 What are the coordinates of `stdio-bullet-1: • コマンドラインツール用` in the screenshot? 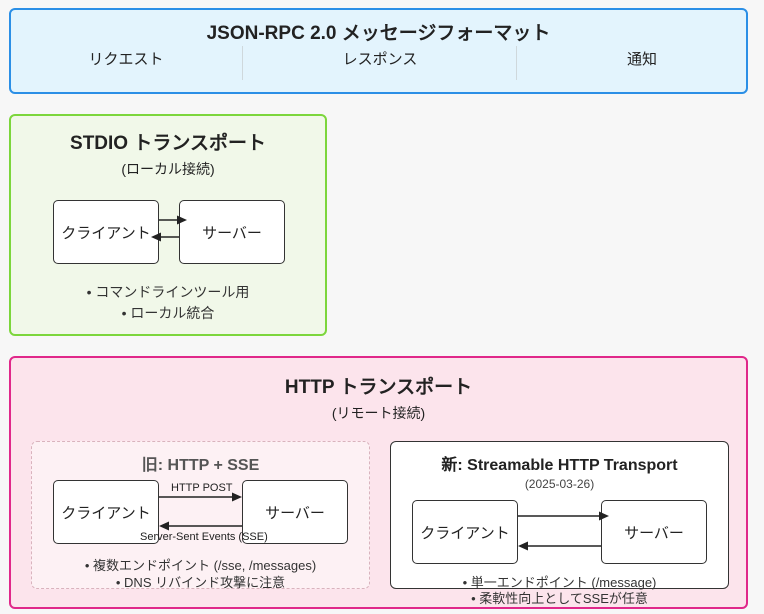 It's located at (168, 292).